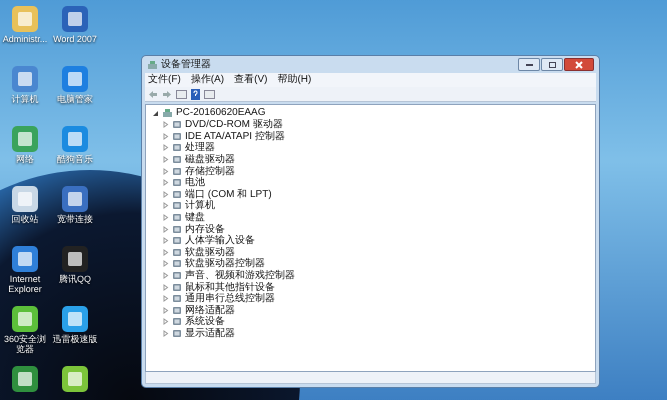  Describe the element at coordinates (230, 287) in the screenshot. I see `tree-item: 鼠标和其他指针设备` at that location.